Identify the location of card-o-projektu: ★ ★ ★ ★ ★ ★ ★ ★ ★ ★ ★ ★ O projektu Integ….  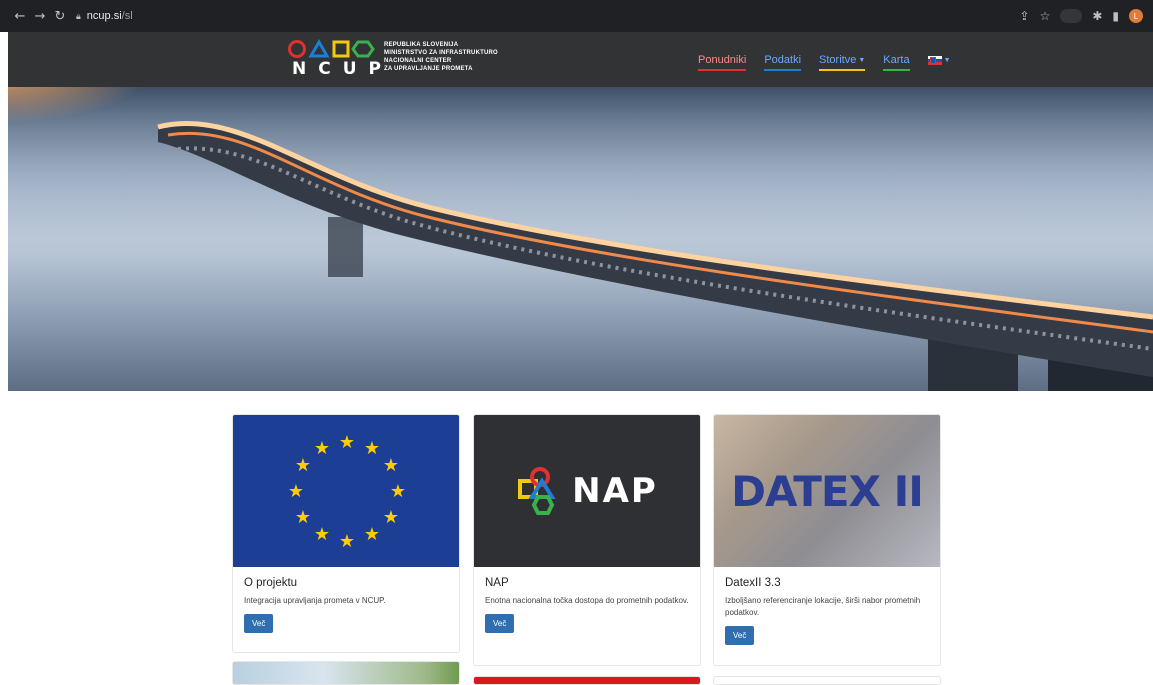
(346, 533).